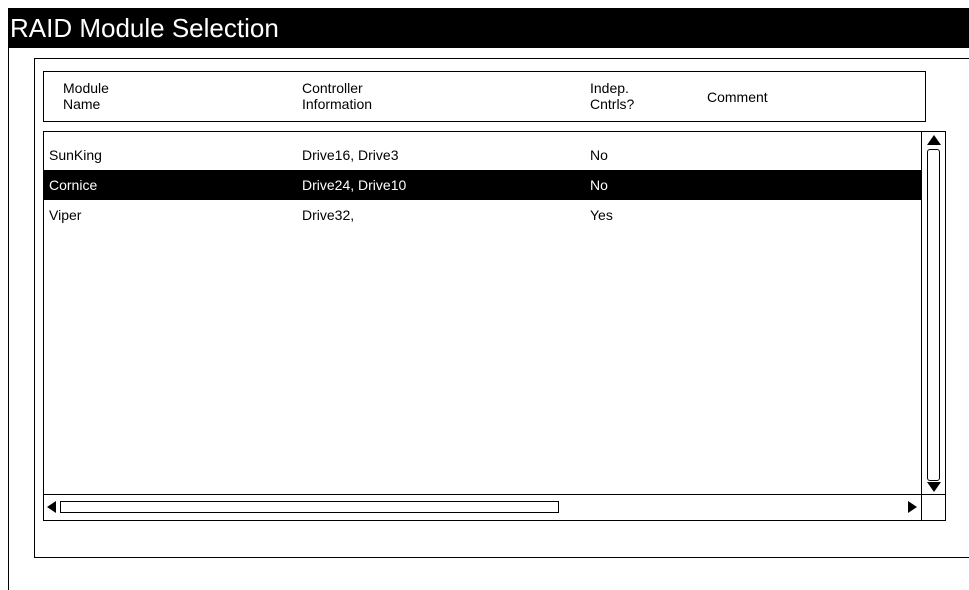 The height and width of the screenshot is (590, 969). What do you see at coordinates (934, 487) in the screenshot?
I see `arrow-down-icon` at bounding box center [934, 487].